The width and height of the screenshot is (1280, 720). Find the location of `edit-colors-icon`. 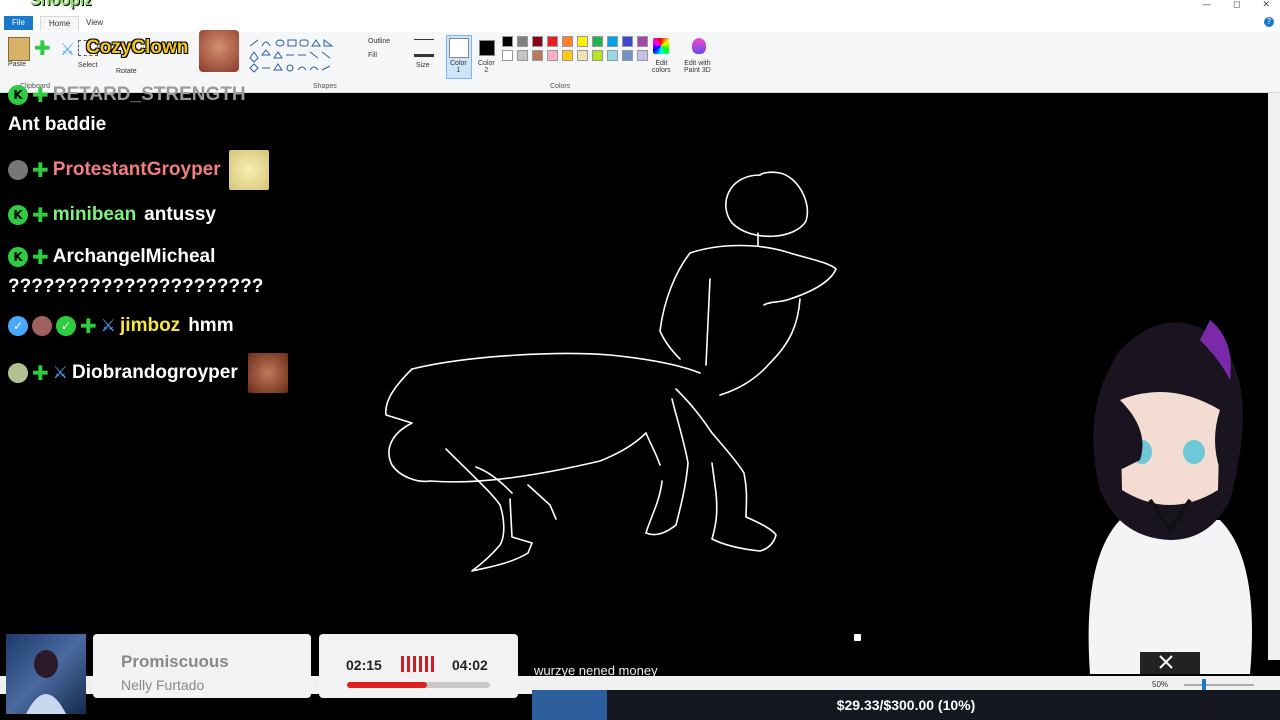

edit-colors-icon is located at coordinates (661, 46).